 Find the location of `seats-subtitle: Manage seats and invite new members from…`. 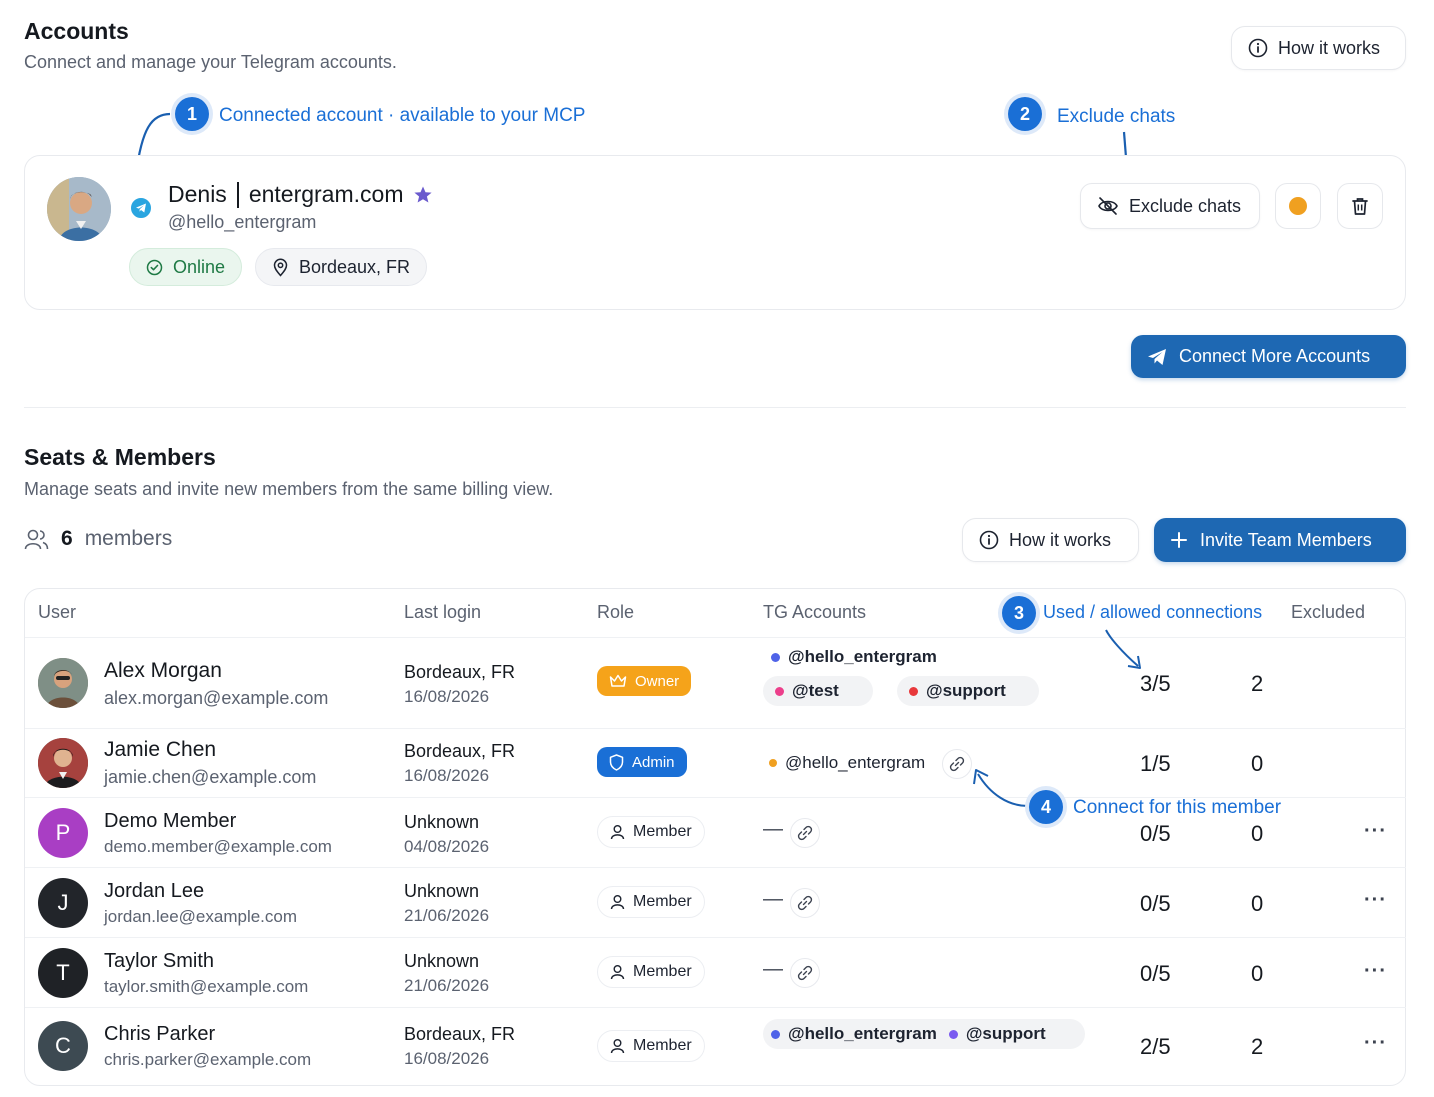

seats-subtitle: Manage seats and invite new members from… is located at coordinates (289, 489).